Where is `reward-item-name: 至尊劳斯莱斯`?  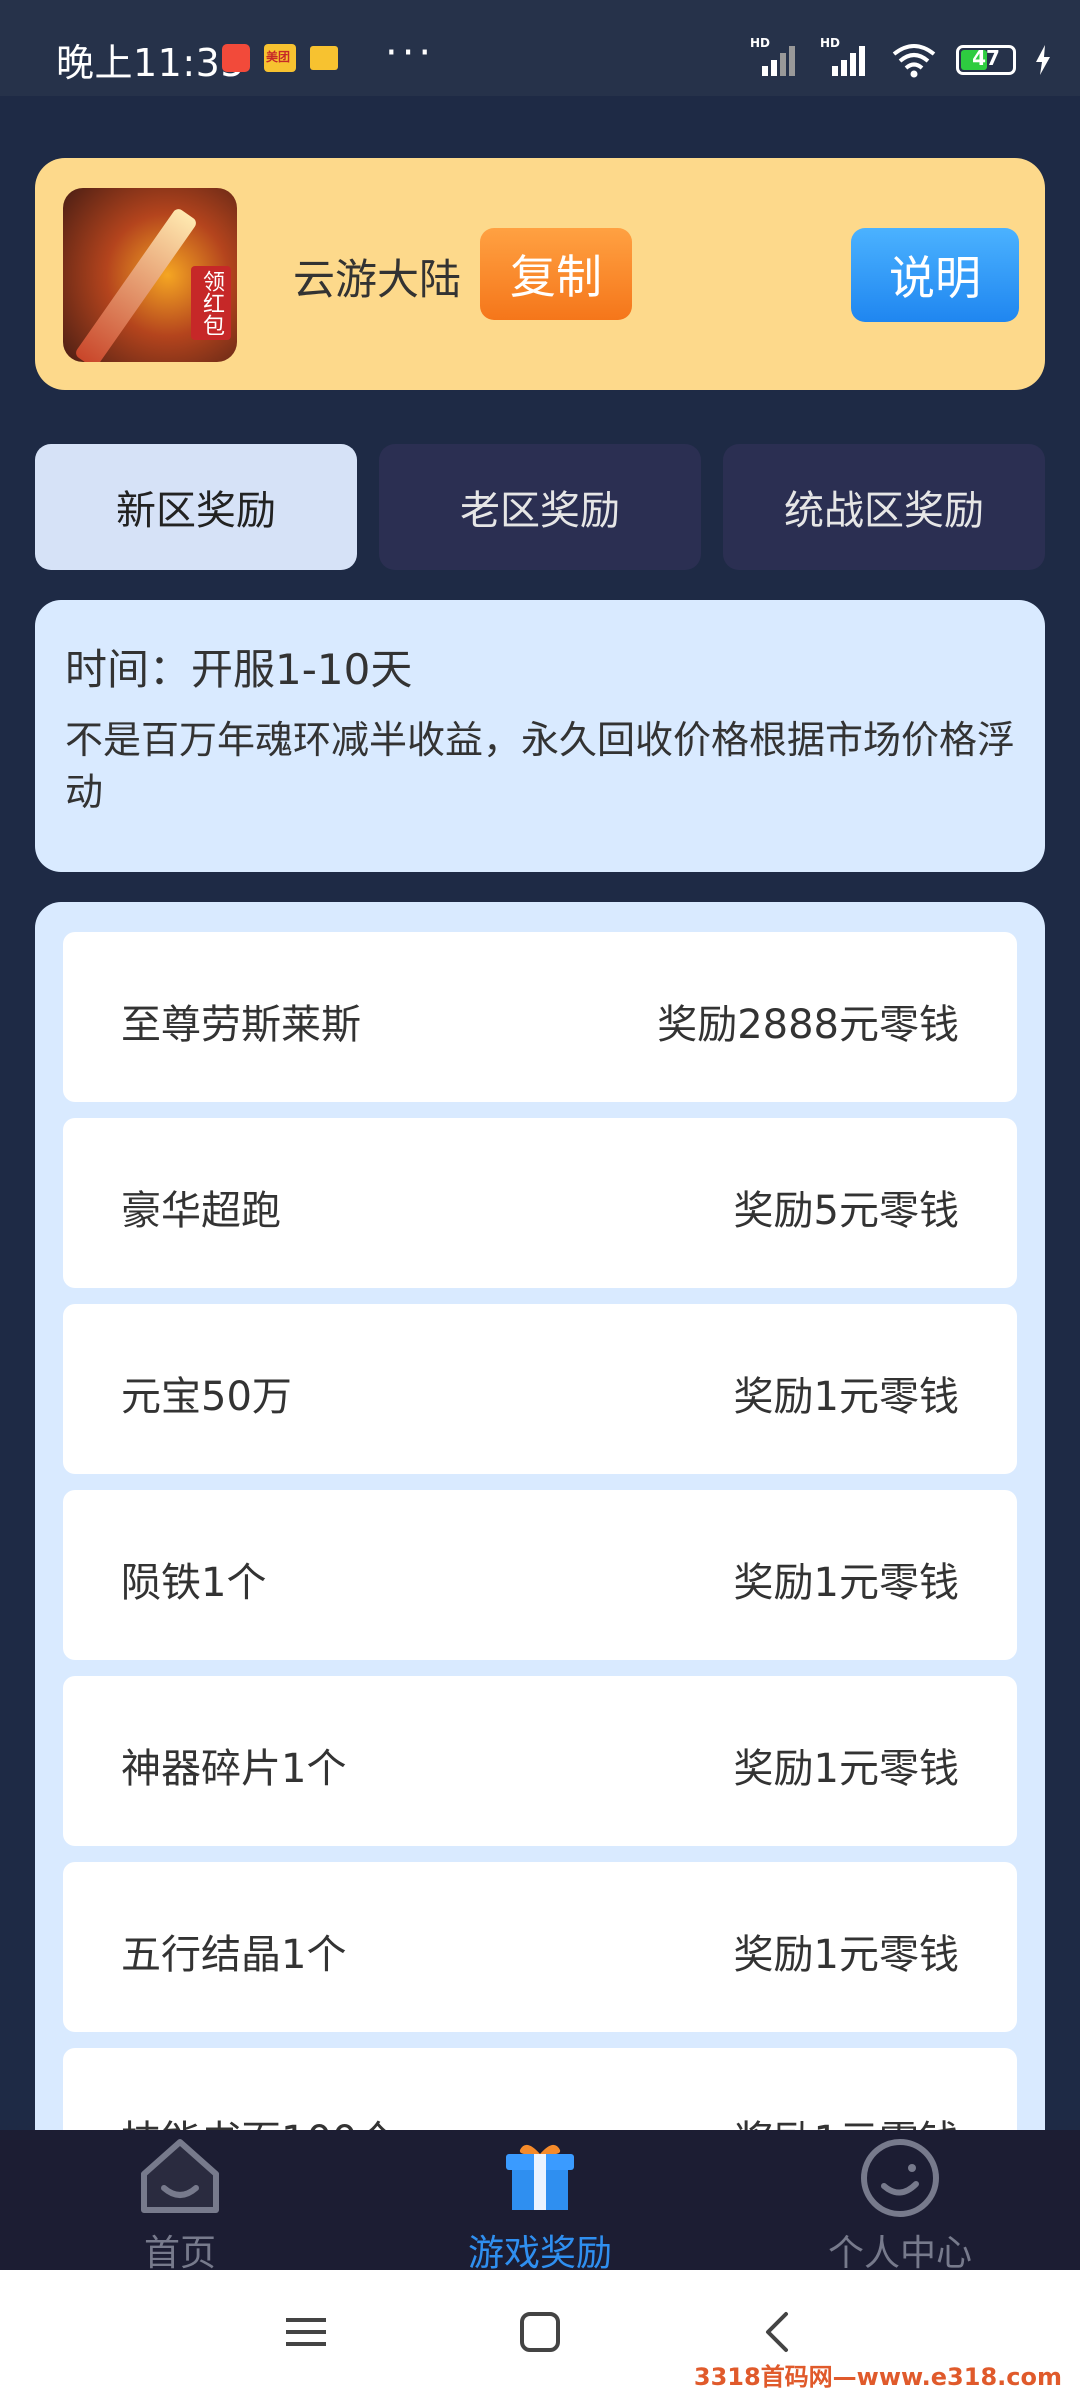
reward-item-name: 至尊劳斯莱斯 is located at coordinates (241, 1025).